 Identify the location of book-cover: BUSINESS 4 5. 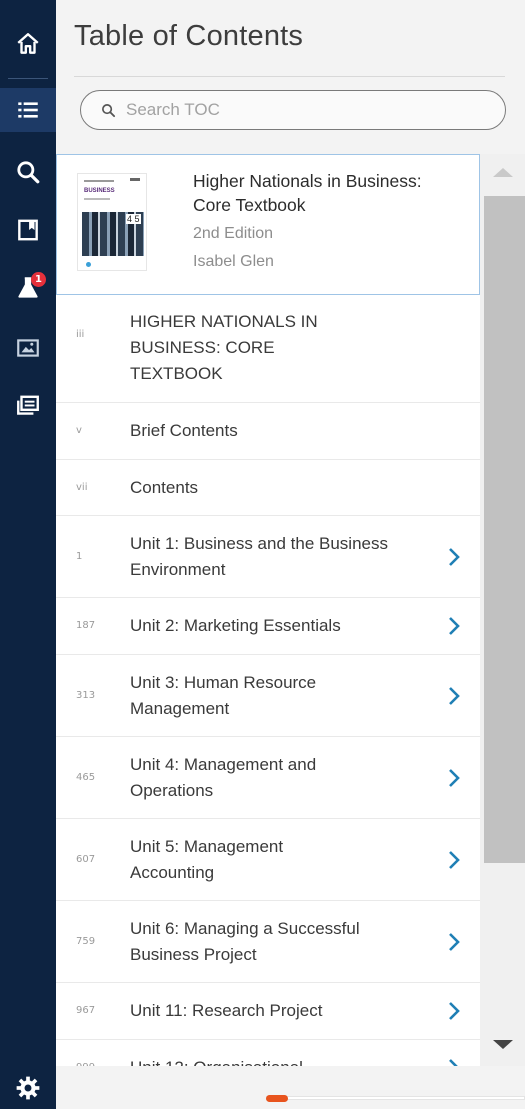
(112, 222).